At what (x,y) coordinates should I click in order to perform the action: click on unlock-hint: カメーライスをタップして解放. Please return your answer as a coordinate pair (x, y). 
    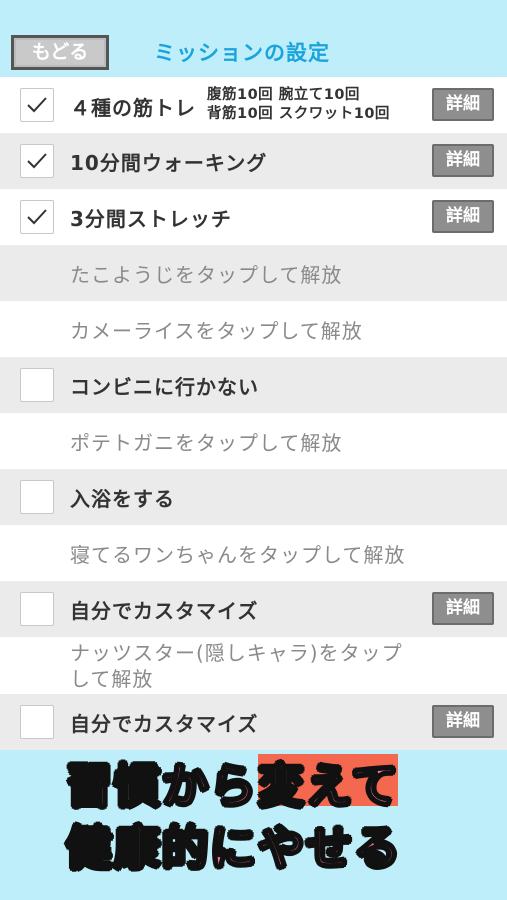
    Looking at the image, I should click on (216, 331).